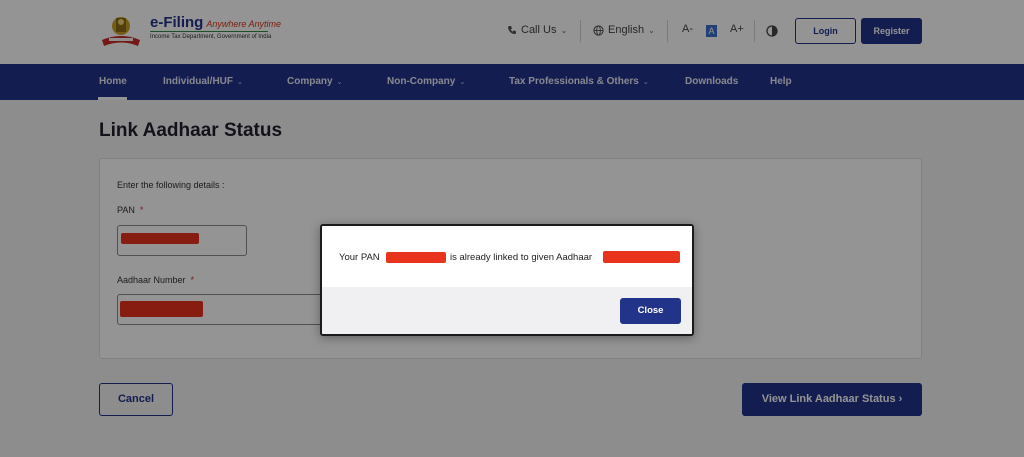 The image size is (1024, 457). Describe the element at coordinates (507, 310) in the screenshot. I see `dialog-footer: Close` at that location.